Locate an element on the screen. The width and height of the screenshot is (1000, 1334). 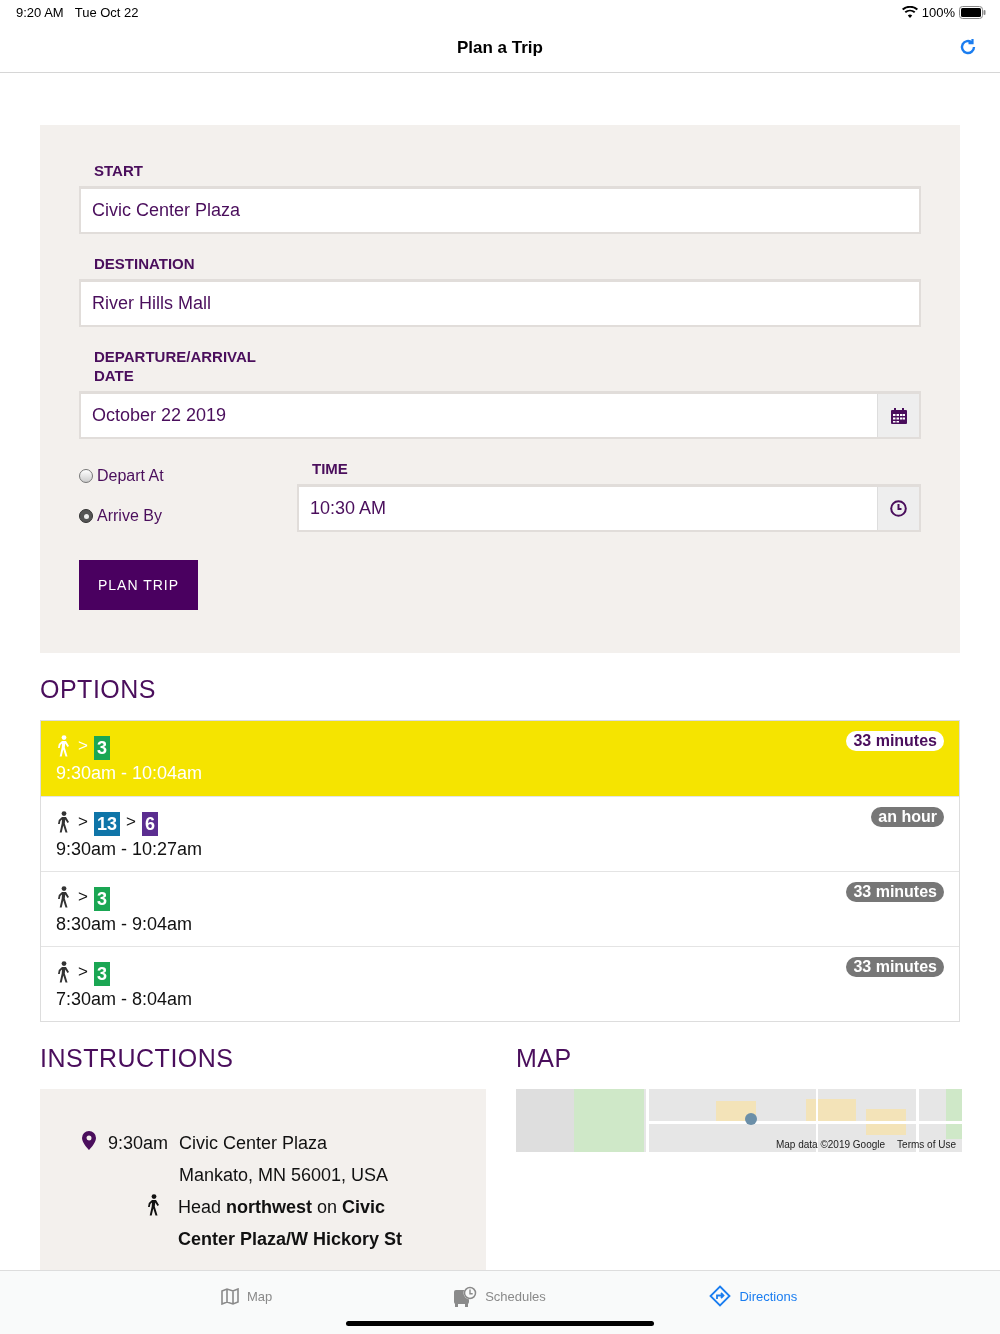
battery-icon is located at coordinates (972, 12).